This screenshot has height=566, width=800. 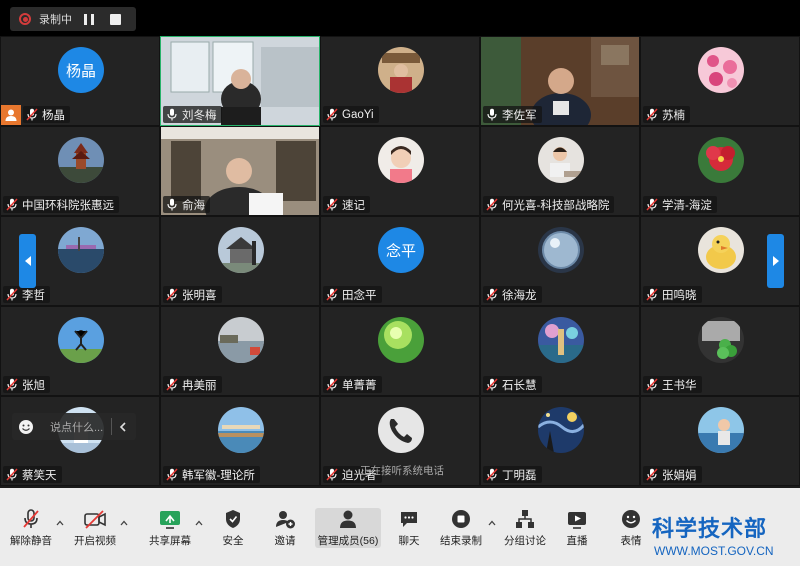 I want to click on manage-members-label: 管理成员(56), so click(x=348, y=541).